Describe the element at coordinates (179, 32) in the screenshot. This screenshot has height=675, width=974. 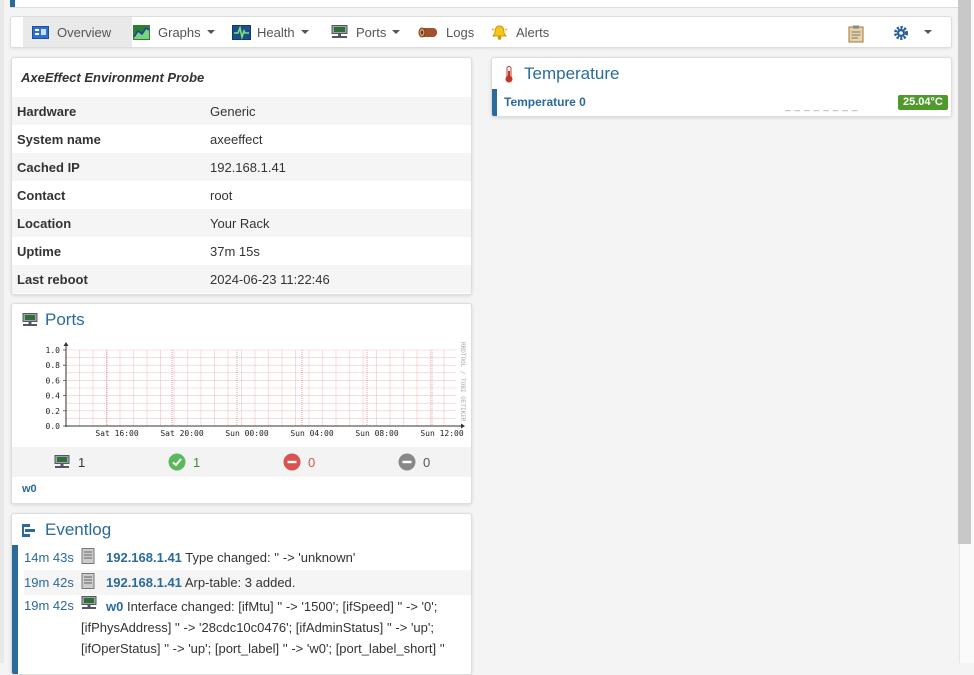
I see `tab-graphs-label: Graphs` at that location.